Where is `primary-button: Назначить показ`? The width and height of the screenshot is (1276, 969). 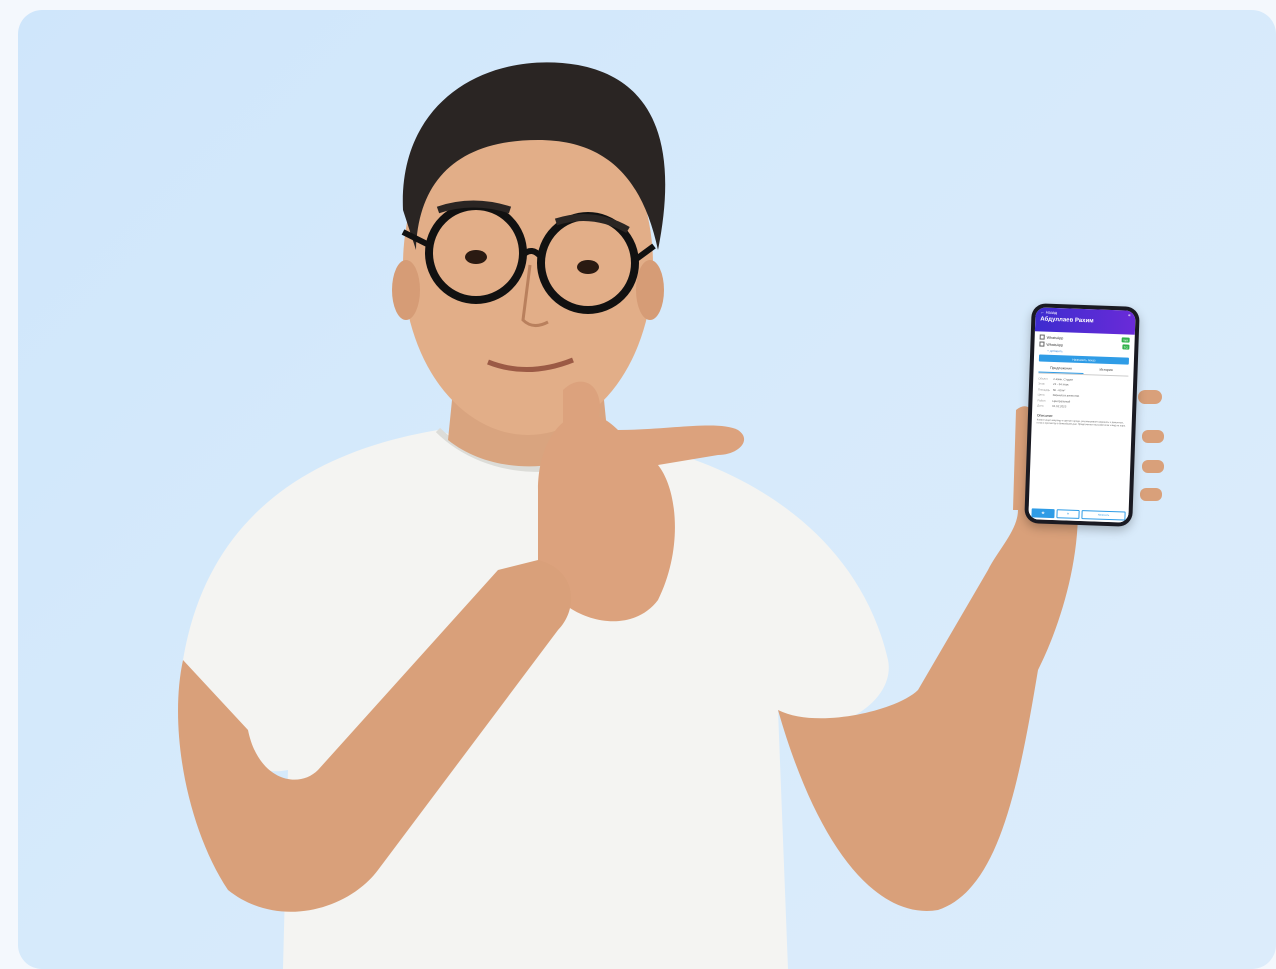
primary-button: Назначить показ is located at coordinates (1084, 359).